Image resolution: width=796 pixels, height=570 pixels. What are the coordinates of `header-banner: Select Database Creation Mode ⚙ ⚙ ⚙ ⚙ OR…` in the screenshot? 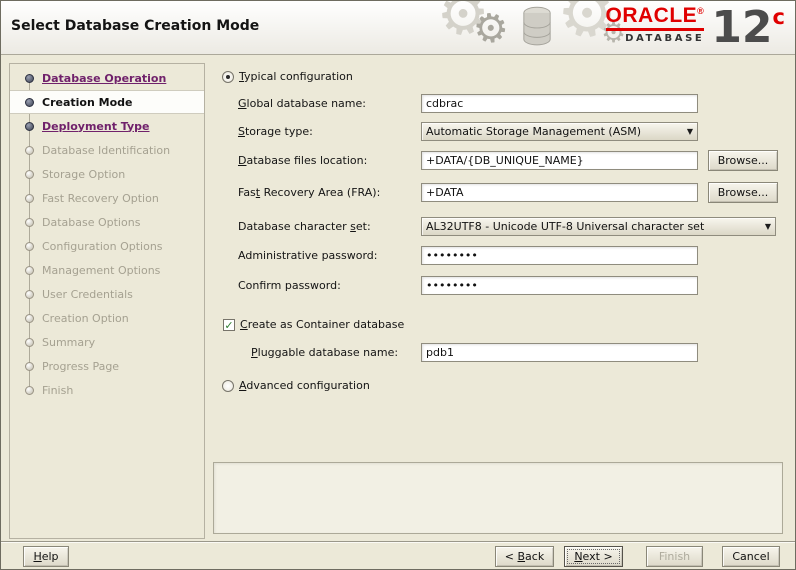 It's located at (398, 28).